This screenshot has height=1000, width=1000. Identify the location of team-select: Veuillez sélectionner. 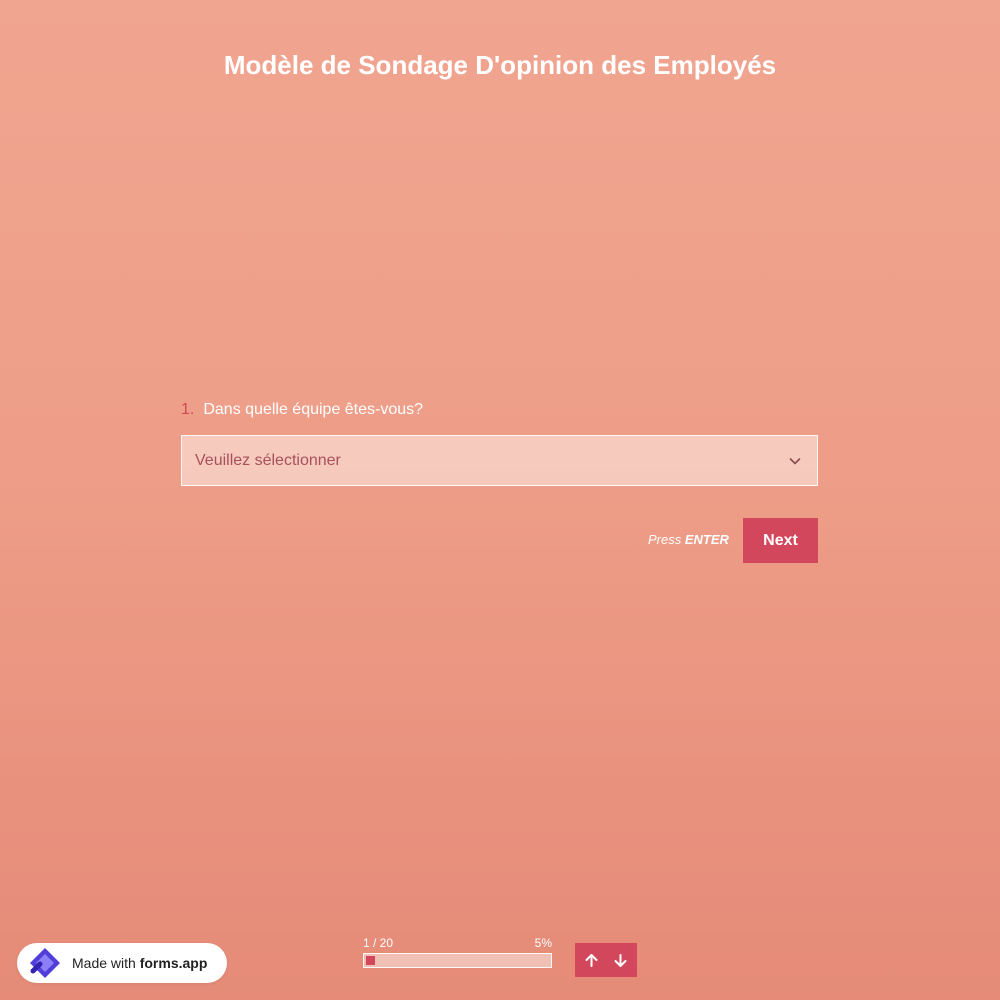
(499, 460).